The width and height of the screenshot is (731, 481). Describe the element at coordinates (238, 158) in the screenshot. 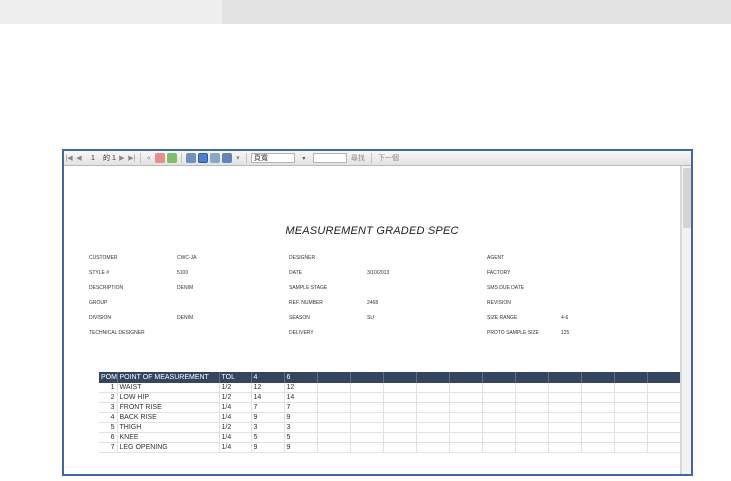

I see `chevron-down-icon: ▾` at that location.